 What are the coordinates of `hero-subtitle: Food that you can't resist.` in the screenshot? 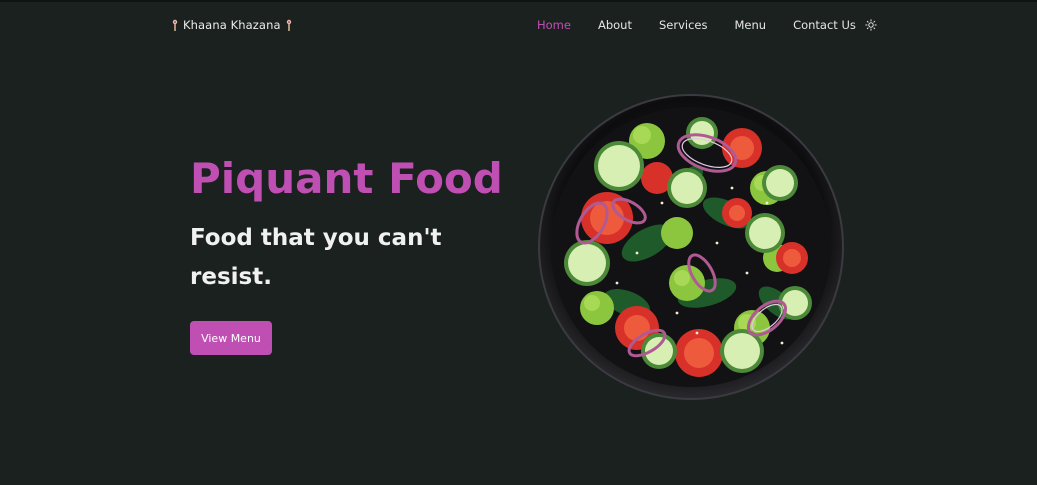 It's located at (316, 257).